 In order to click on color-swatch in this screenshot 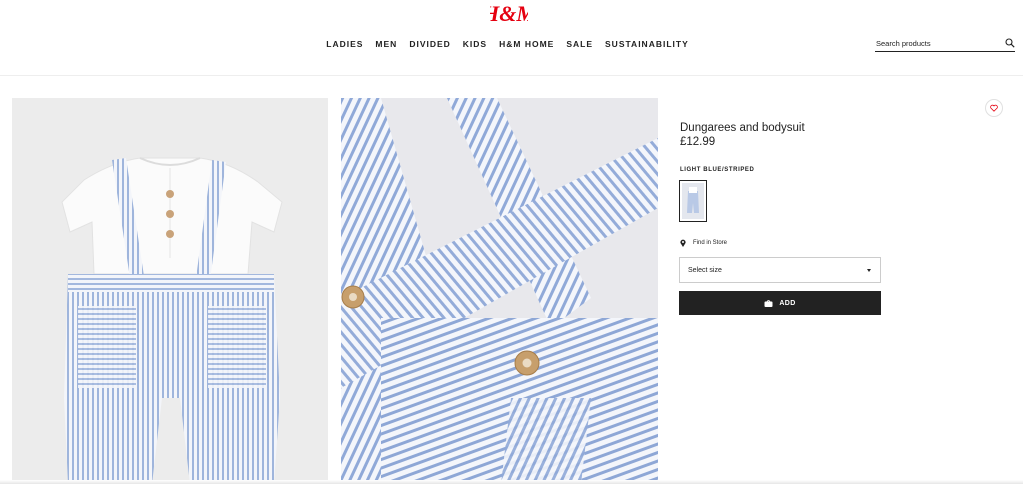, I will do `click(693, 201)`.